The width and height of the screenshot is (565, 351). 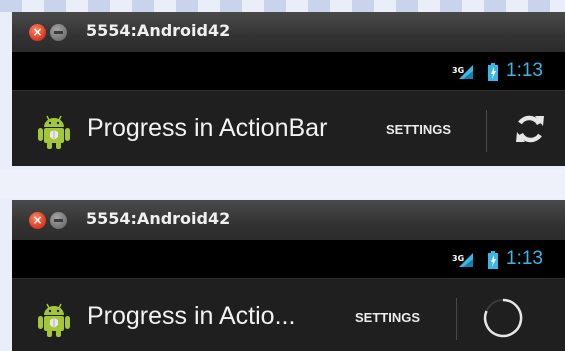 I want to click on action-bar-title: Progress in ActionBar, so click(x=207, y=128).